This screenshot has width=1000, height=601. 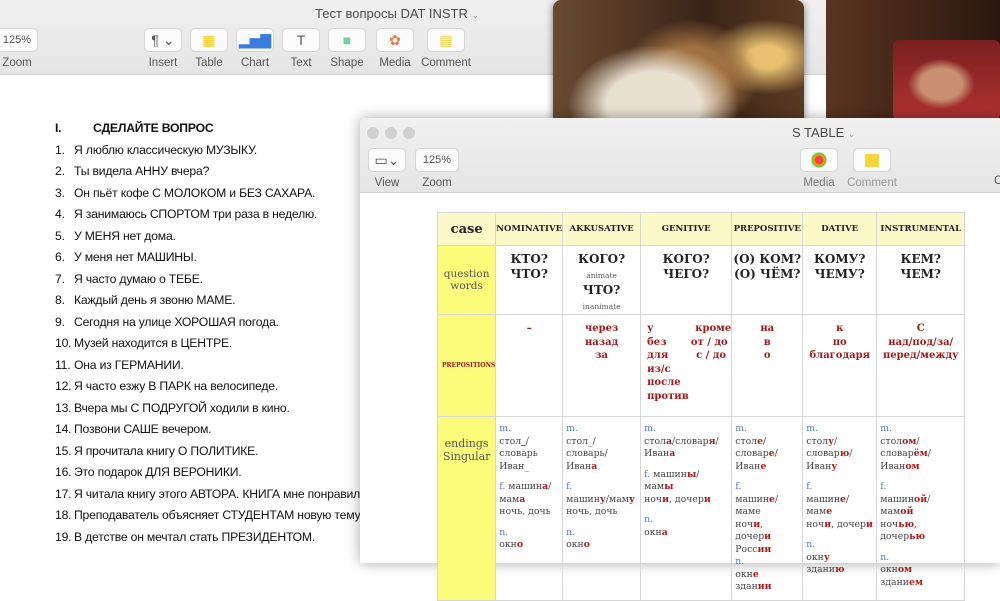 I want to click on ending-line: окно, so click(x=601, y=545).